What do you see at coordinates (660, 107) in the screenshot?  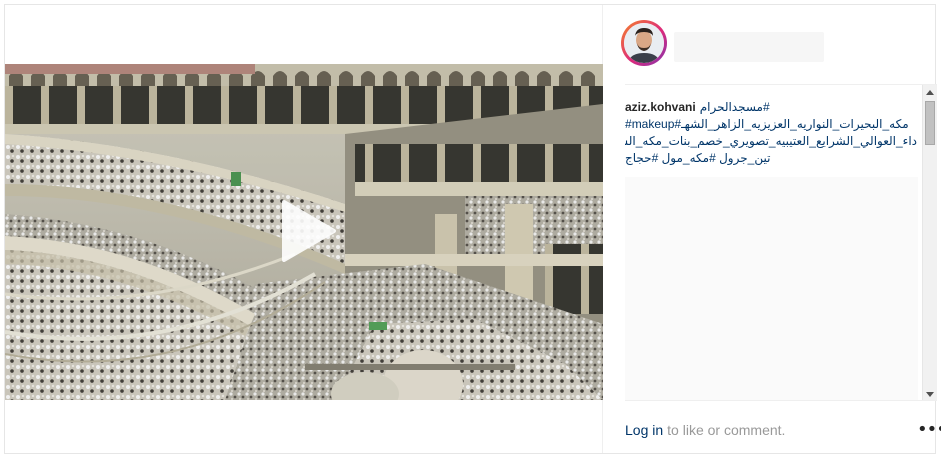 I see `caption-username: aziz.kohvani` at bounding box center [660, 107].